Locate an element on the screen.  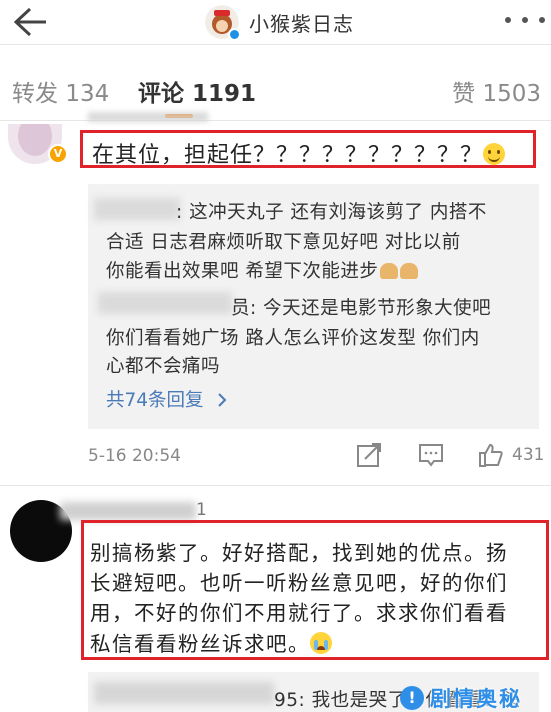
smile-emoji-icon is located at coordinates (494, 154).